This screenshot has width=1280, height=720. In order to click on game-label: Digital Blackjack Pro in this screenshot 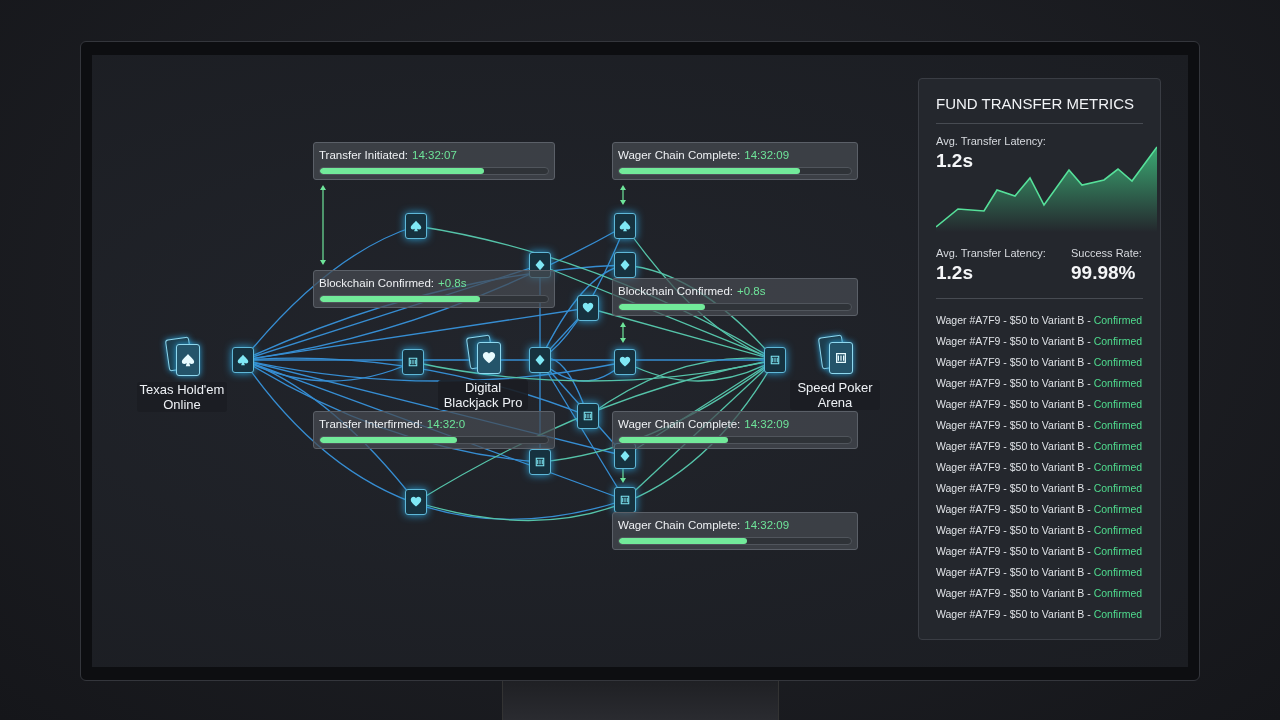, I will do `click(483, 395)`.